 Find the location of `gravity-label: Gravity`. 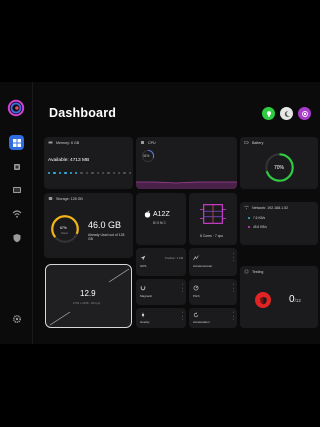

gravity-label: Gravity is located at coordinates (145, 322).